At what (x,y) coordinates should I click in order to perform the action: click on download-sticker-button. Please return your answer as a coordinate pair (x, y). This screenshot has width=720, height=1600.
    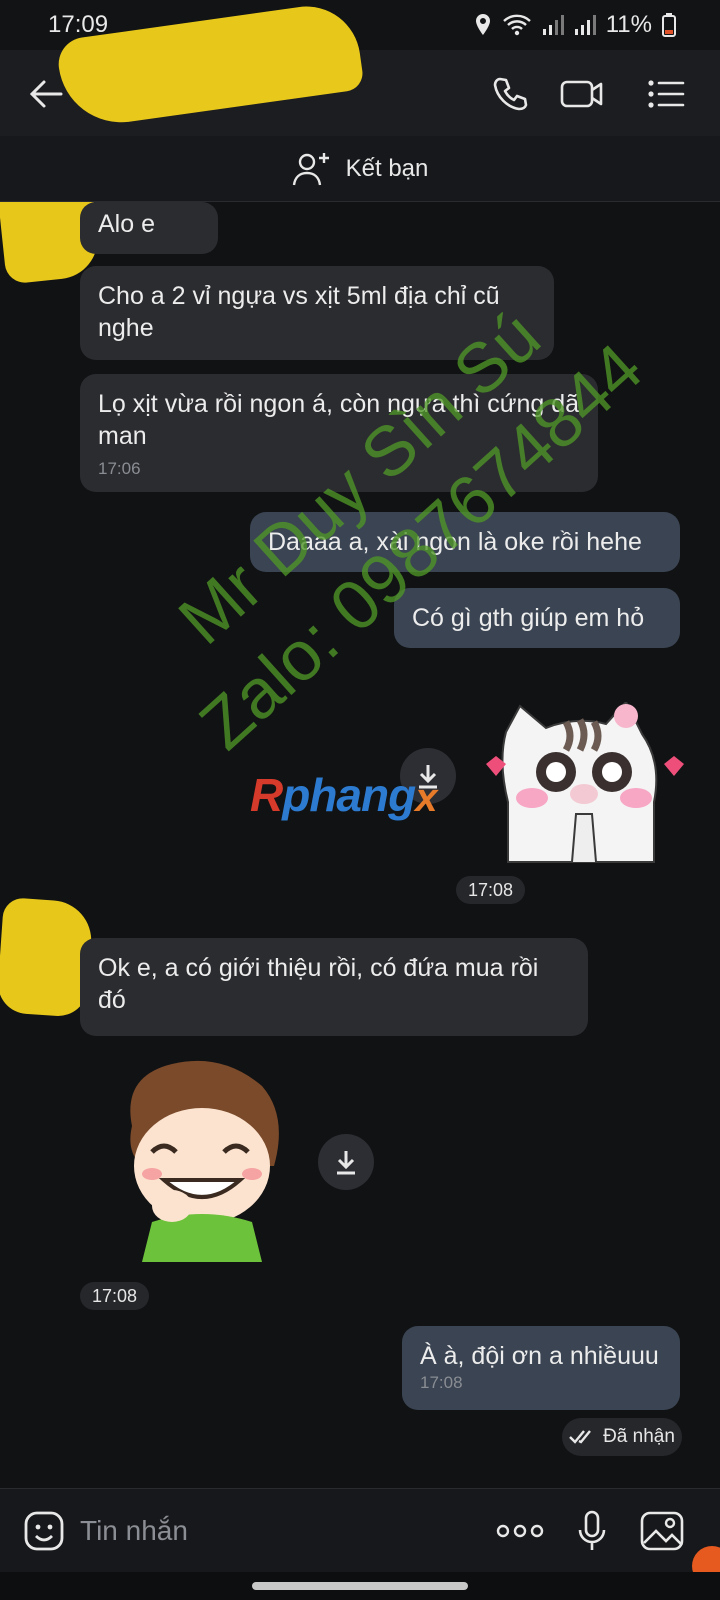
    Looking at the image, I should click on (346, 1162).